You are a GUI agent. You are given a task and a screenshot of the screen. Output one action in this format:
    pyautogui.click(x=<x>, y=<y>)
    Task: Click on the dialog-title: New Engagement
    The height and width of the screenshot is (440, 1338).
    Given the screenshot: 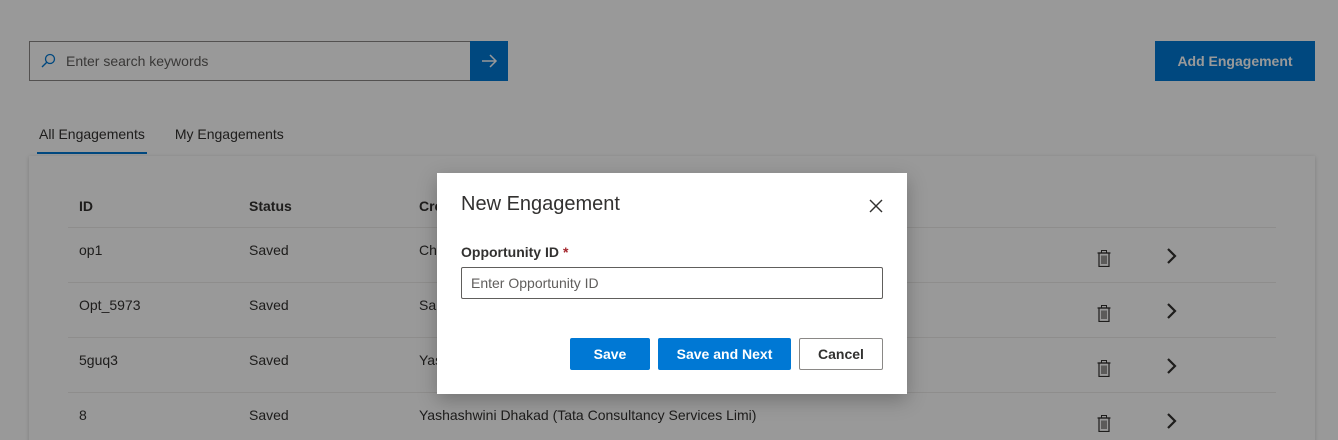 What is the action you would take?
    pyautogui.click(x=540, y=204)
    